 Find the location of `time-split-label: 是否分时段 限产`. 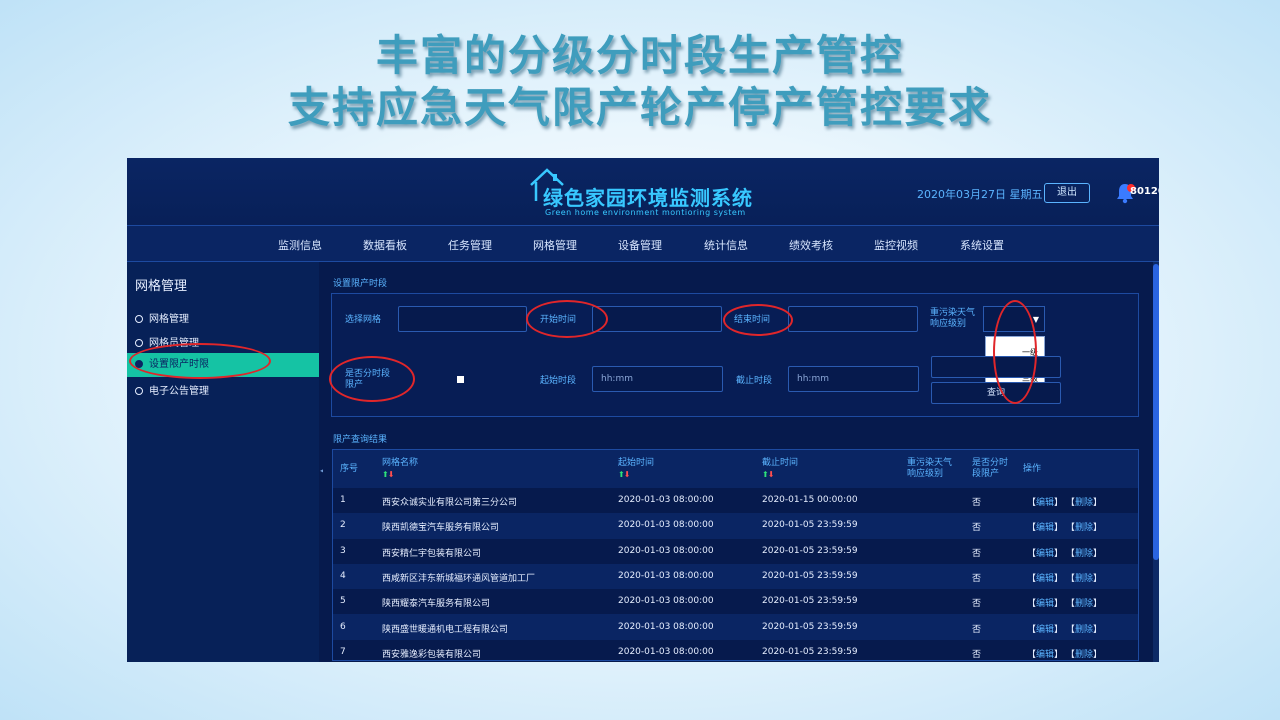

time-split-label: 是否分时段 限产 is located at coordinates (368, 379).